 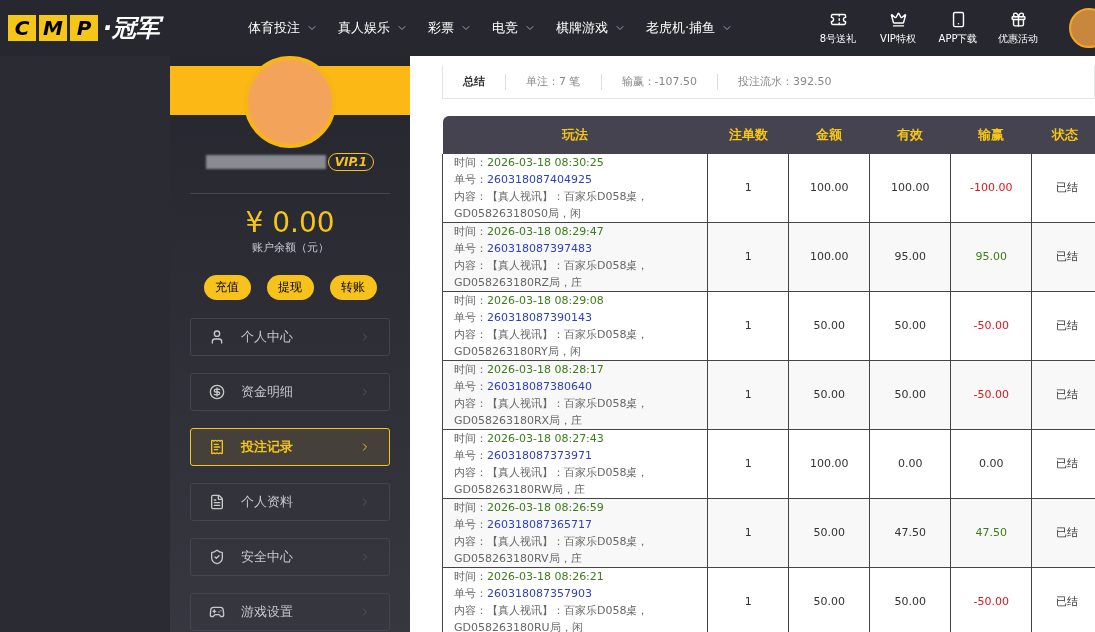 What do you see at coordinates (217, 556) in the screenshot?
I see `shield-icon` at bounding box center [217, 556].